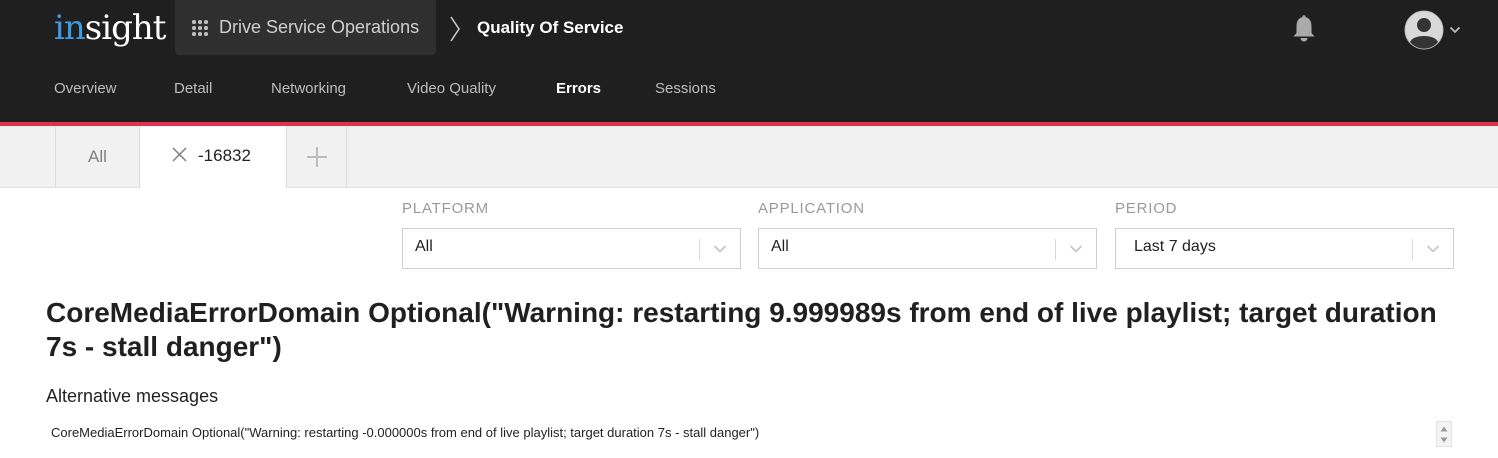  I want to click on application-select: All, so click(927, 248).